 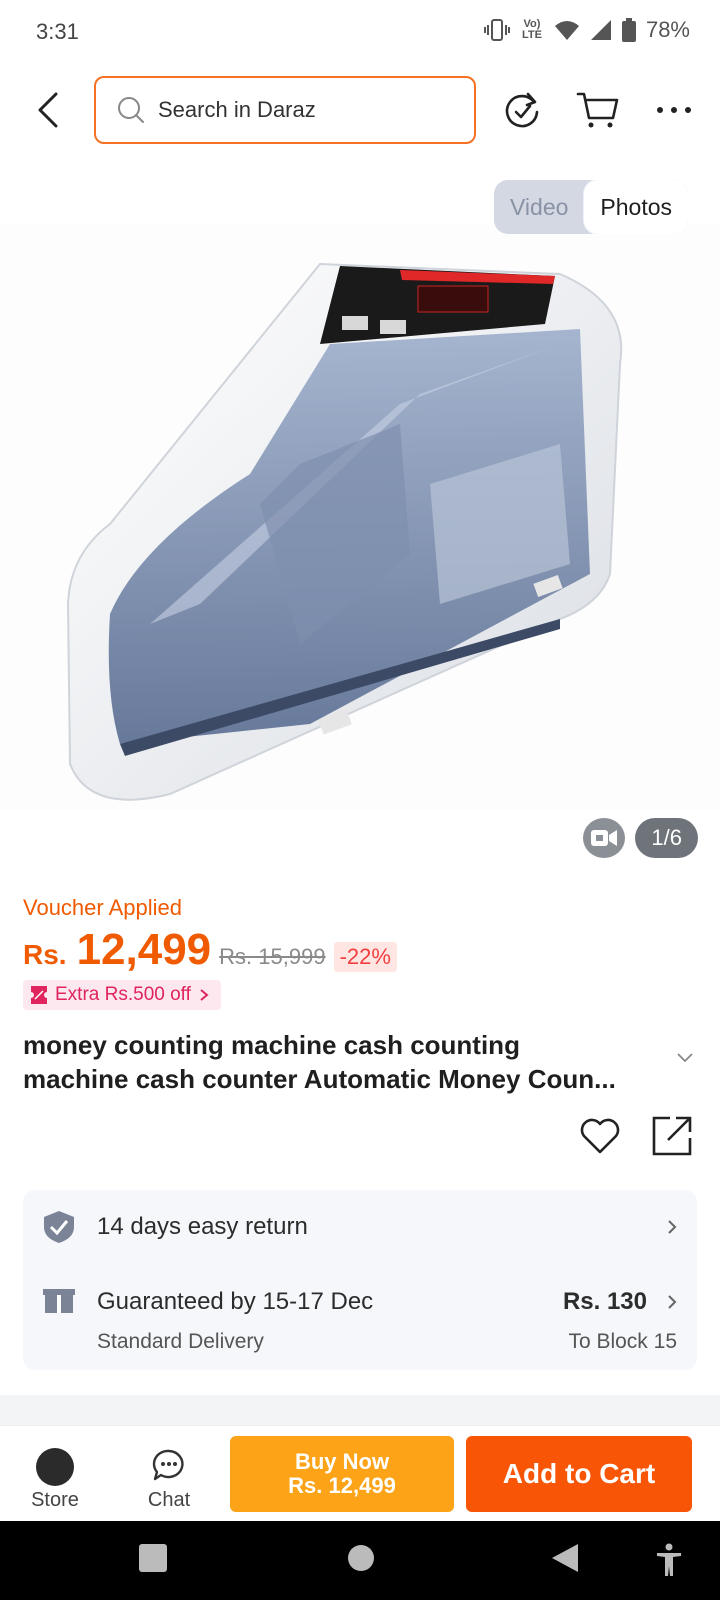 What do you see at coordinates (144, 949) in the screenshot?
I see `current-price: 12,499` at bounding box center [144, 949].